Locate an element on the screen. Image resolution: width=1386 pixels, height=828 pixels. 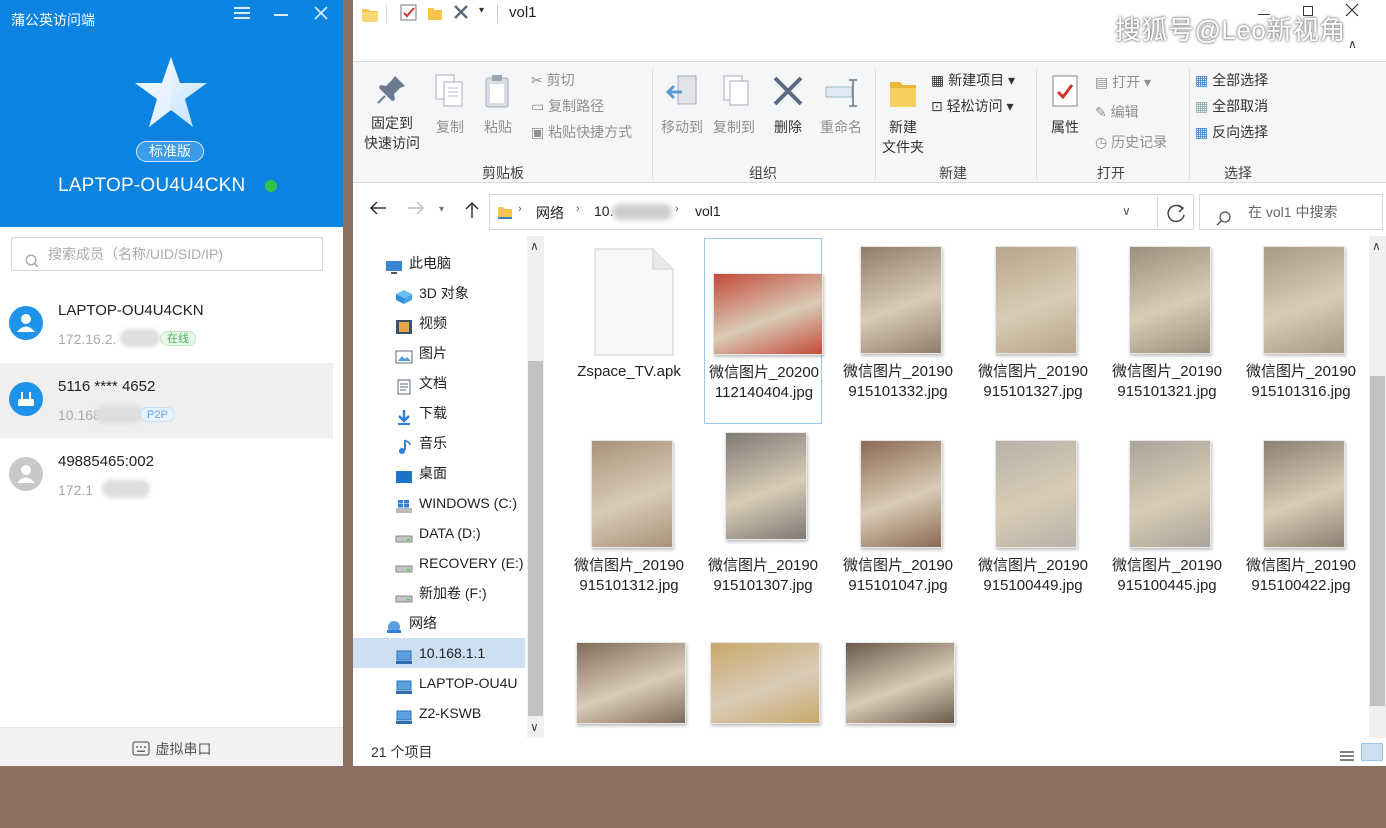
nav-item: 视频 is located at coordinates (439, 323).